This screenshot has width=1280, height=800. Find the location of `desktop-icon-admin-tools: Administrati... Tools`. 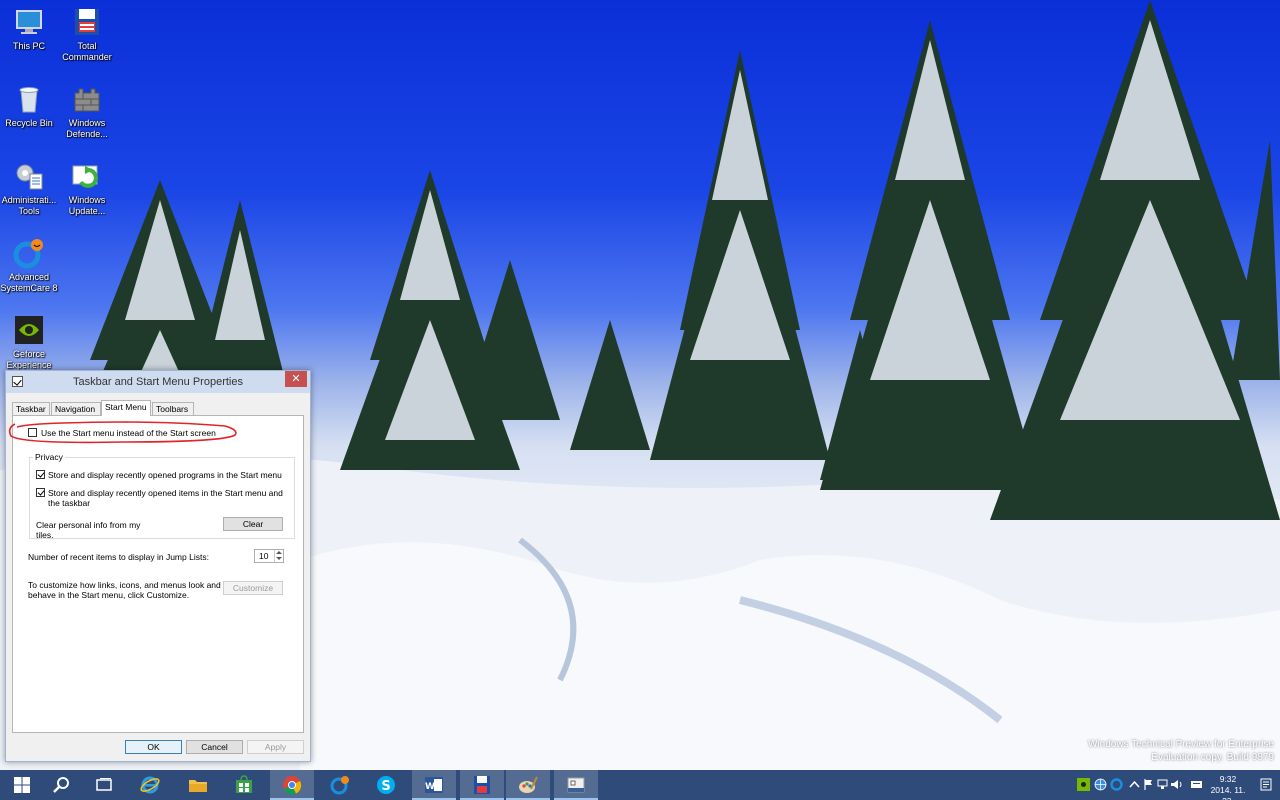

desktop-icon-admin-tools: Administrati... Tools is located at coordinates (29, 188).